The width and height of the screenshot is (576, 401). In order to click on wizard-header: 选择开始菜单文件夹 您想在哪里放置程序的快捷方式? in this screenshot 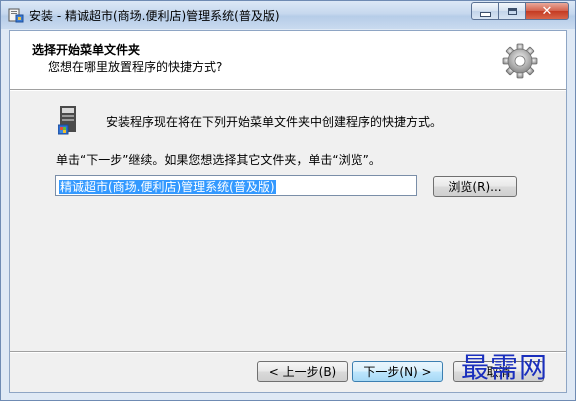, I will do `click(288, 60)`.